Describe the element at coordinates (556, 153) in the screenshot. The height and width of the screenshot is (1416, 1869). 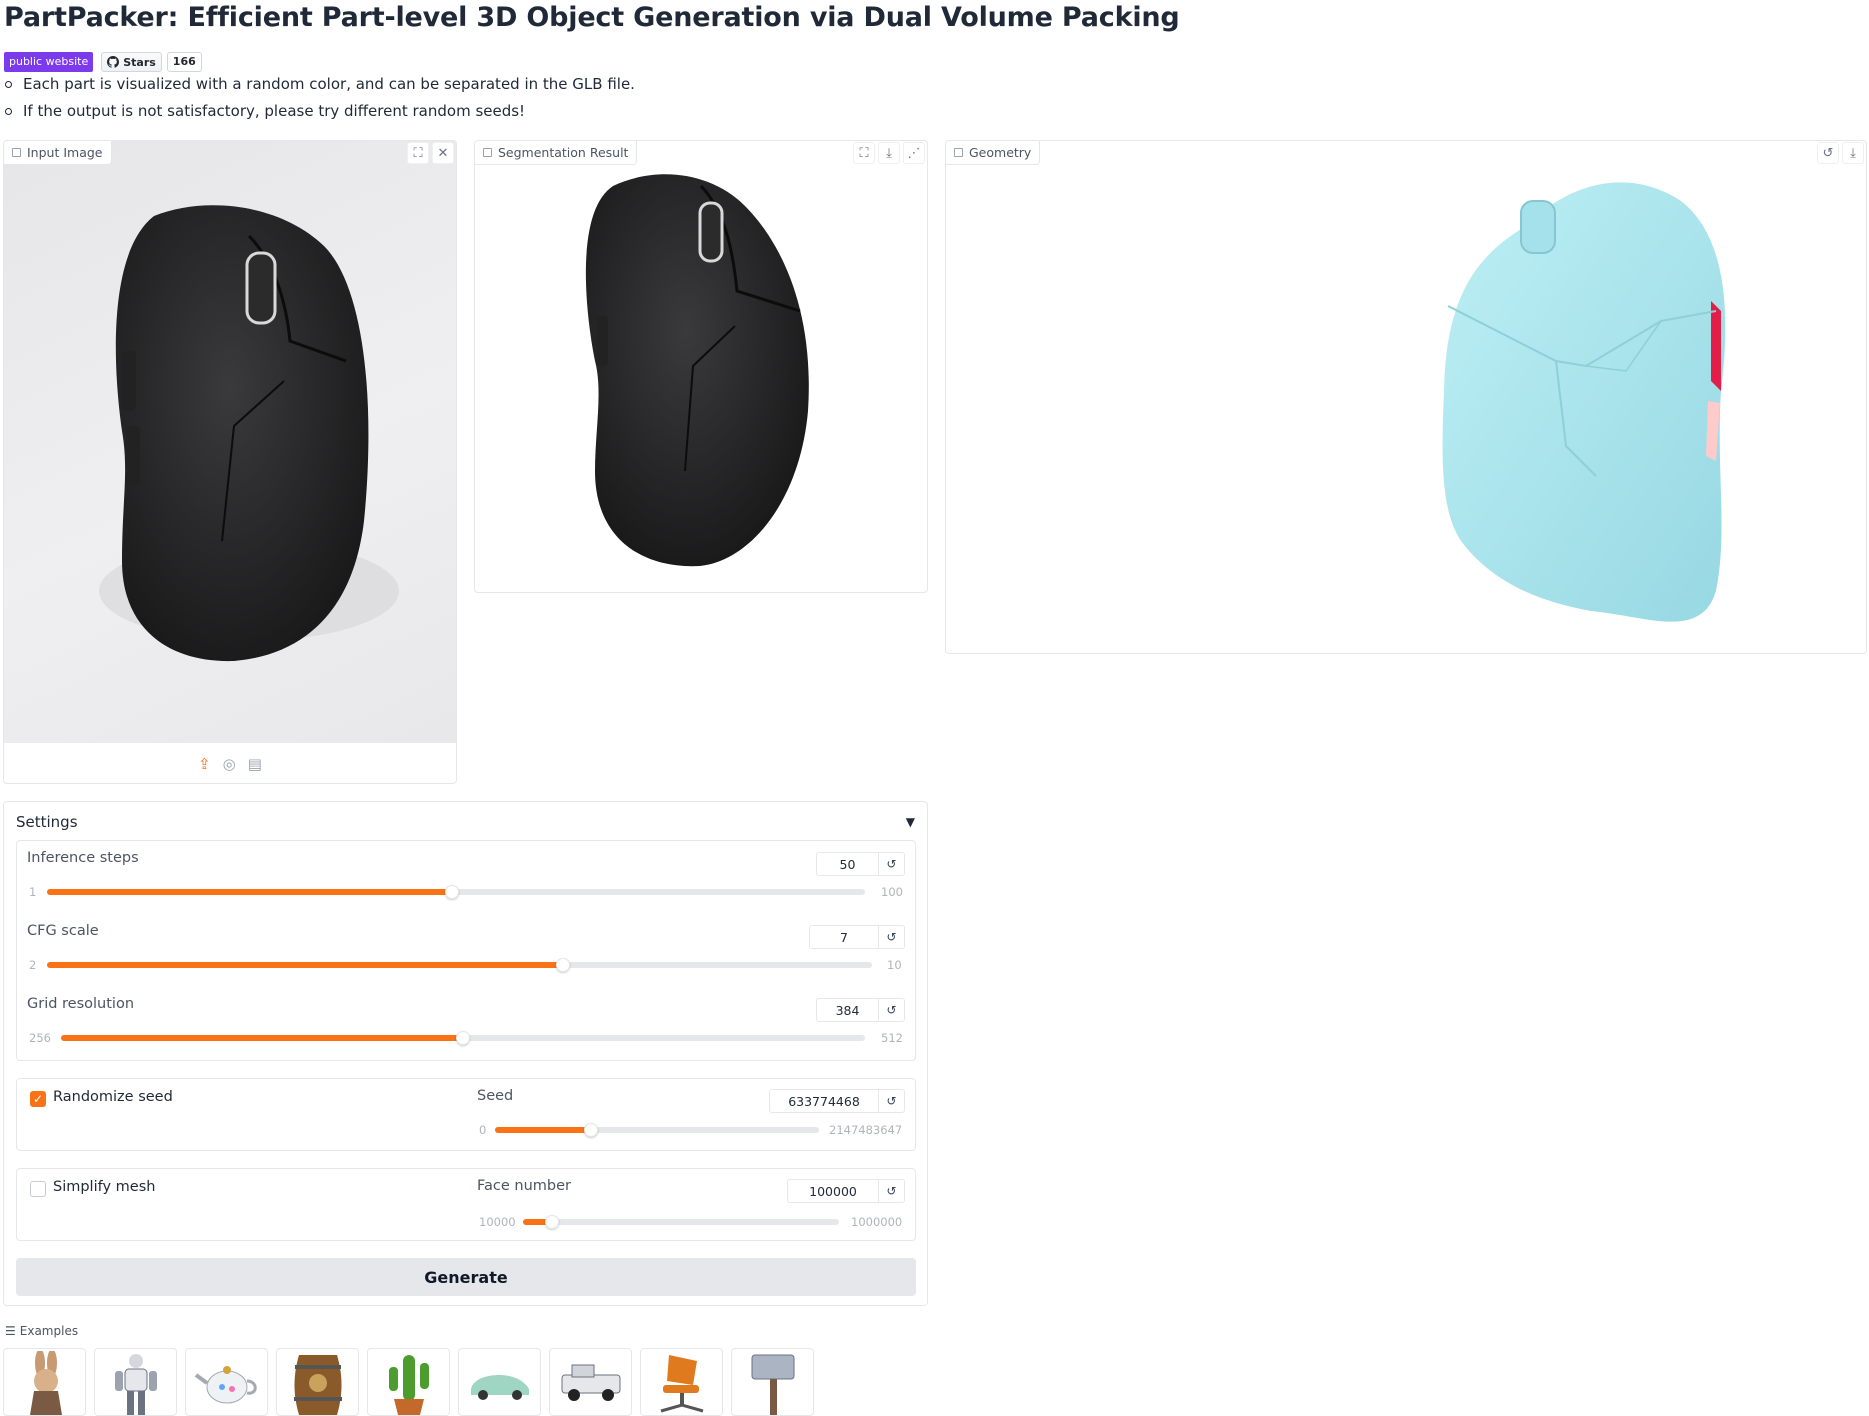
I see `segmentation-result-label: Segmentation Result` at that location.